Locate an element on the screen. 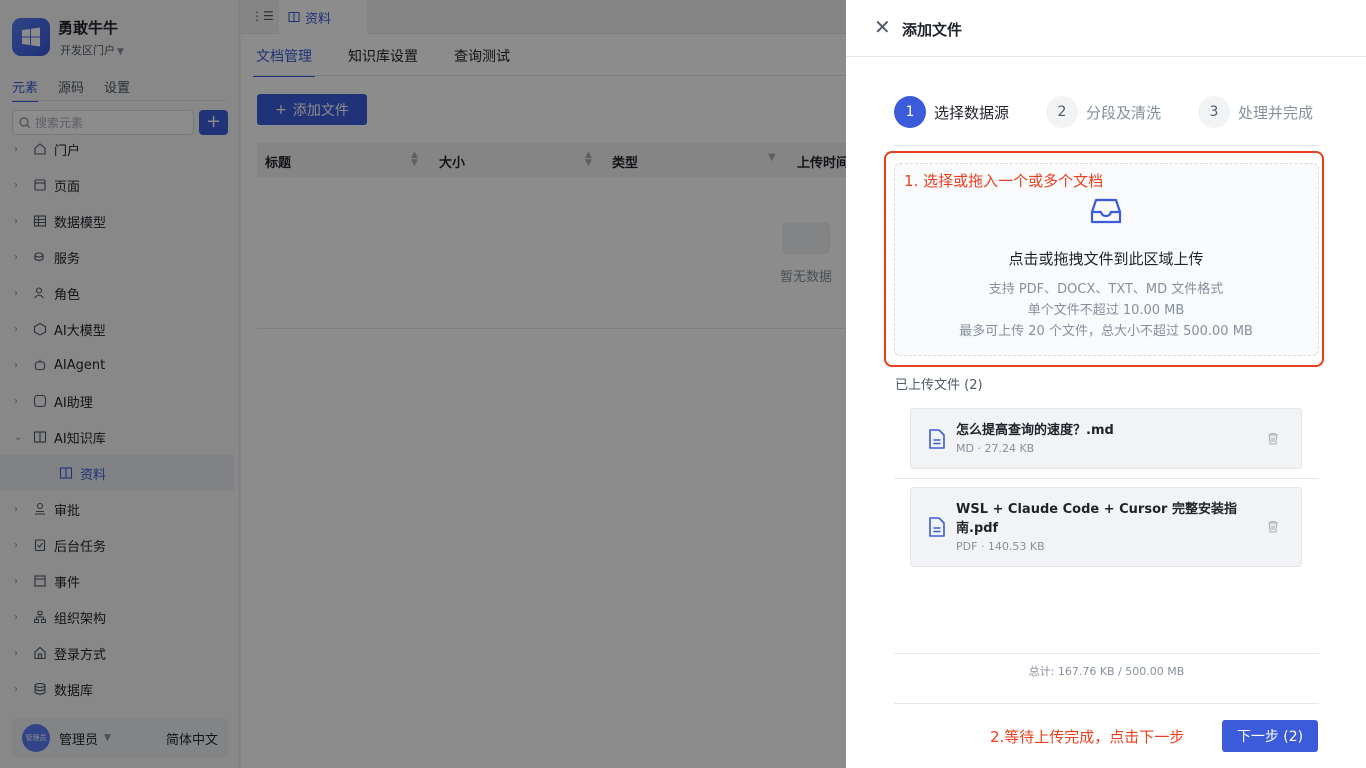  step-number: 3 is located at coordinates (1214, 112).